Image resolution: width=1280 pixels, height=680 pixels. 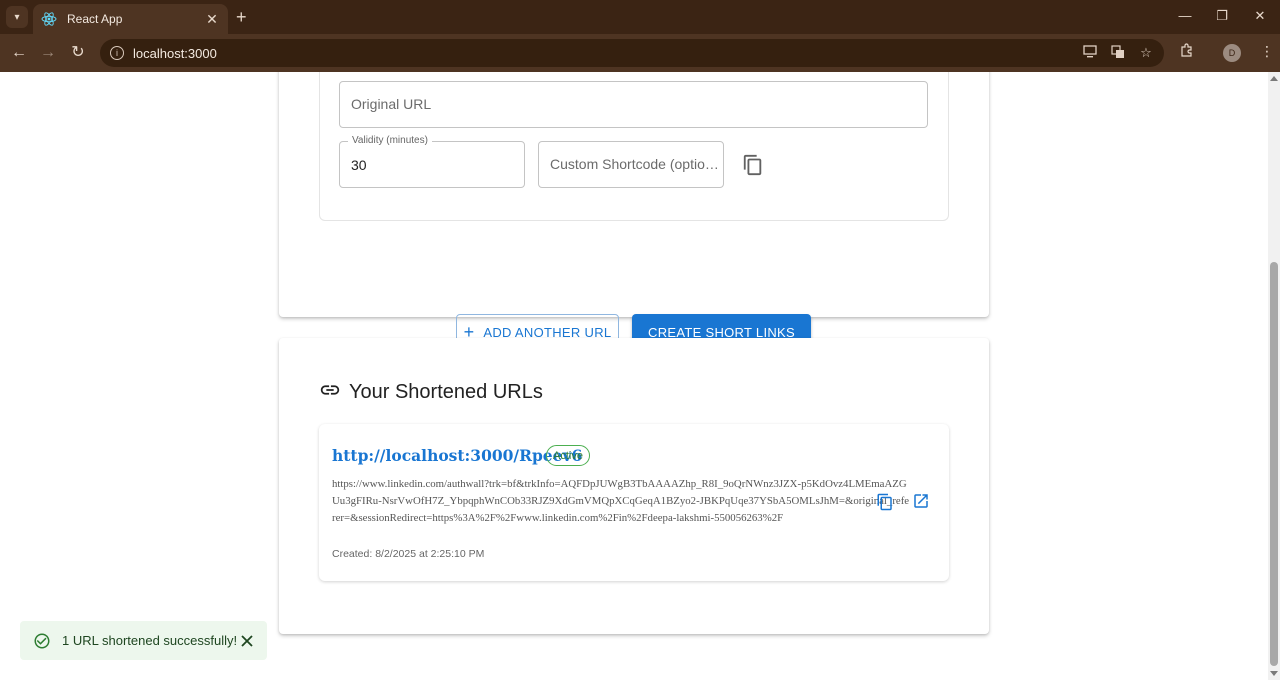 I want to click on tab-title: React App, so click(x=95, y=19).